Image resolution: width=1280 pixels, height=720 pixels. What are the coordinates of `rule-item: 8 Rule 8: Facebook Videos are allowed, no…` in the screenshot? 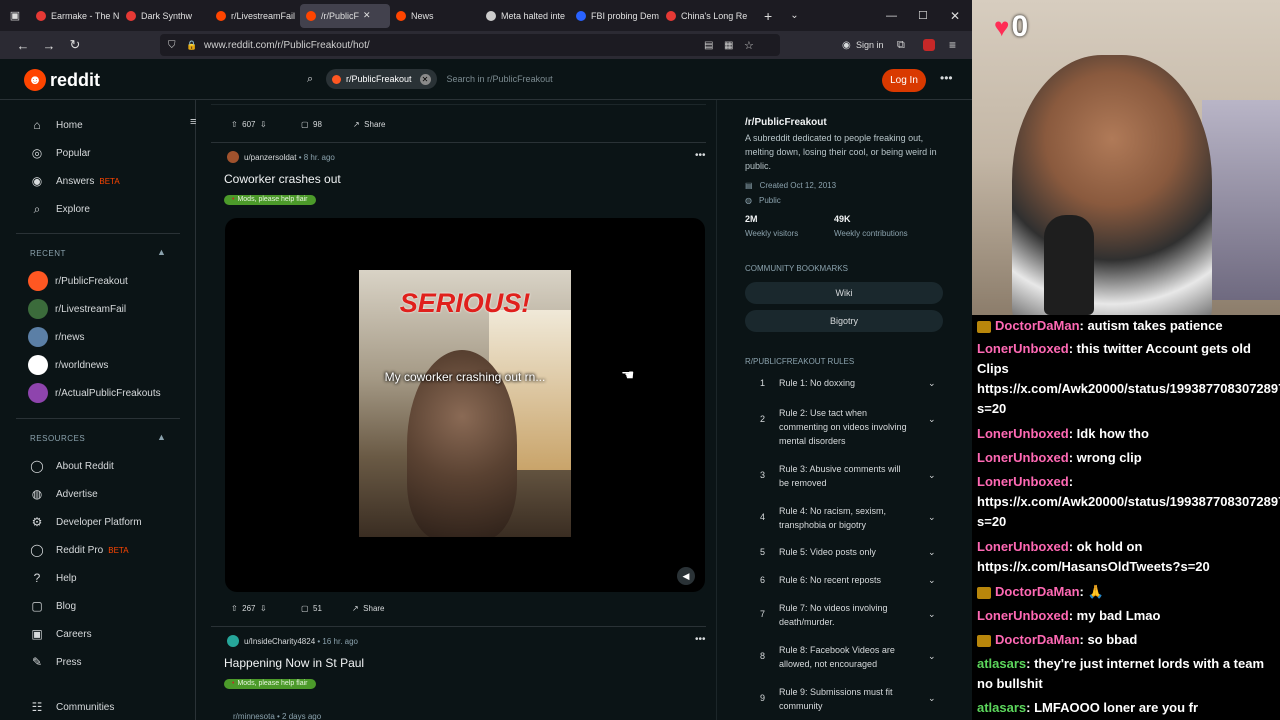 It's located at (845, 658).